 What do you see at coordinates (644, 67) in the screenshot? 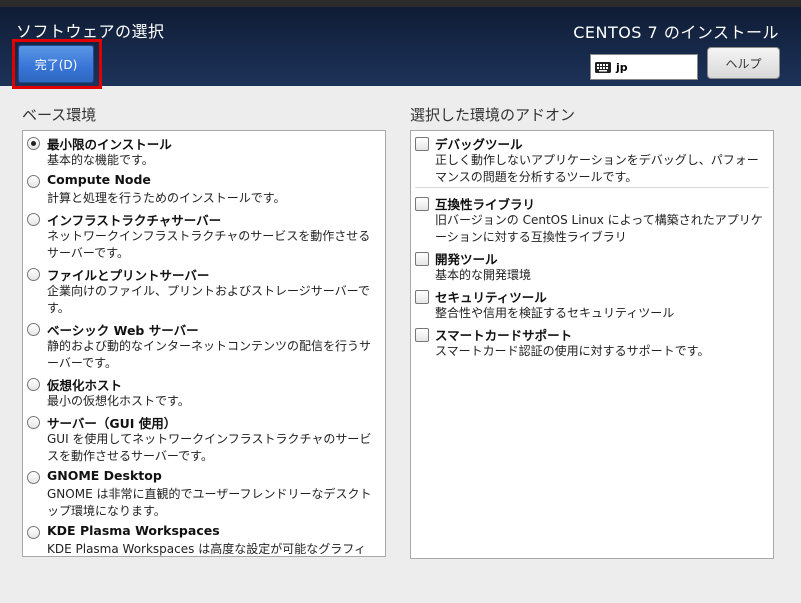
I see `keyboard-layout-indicator: jp` at bounding box center [644, 67].